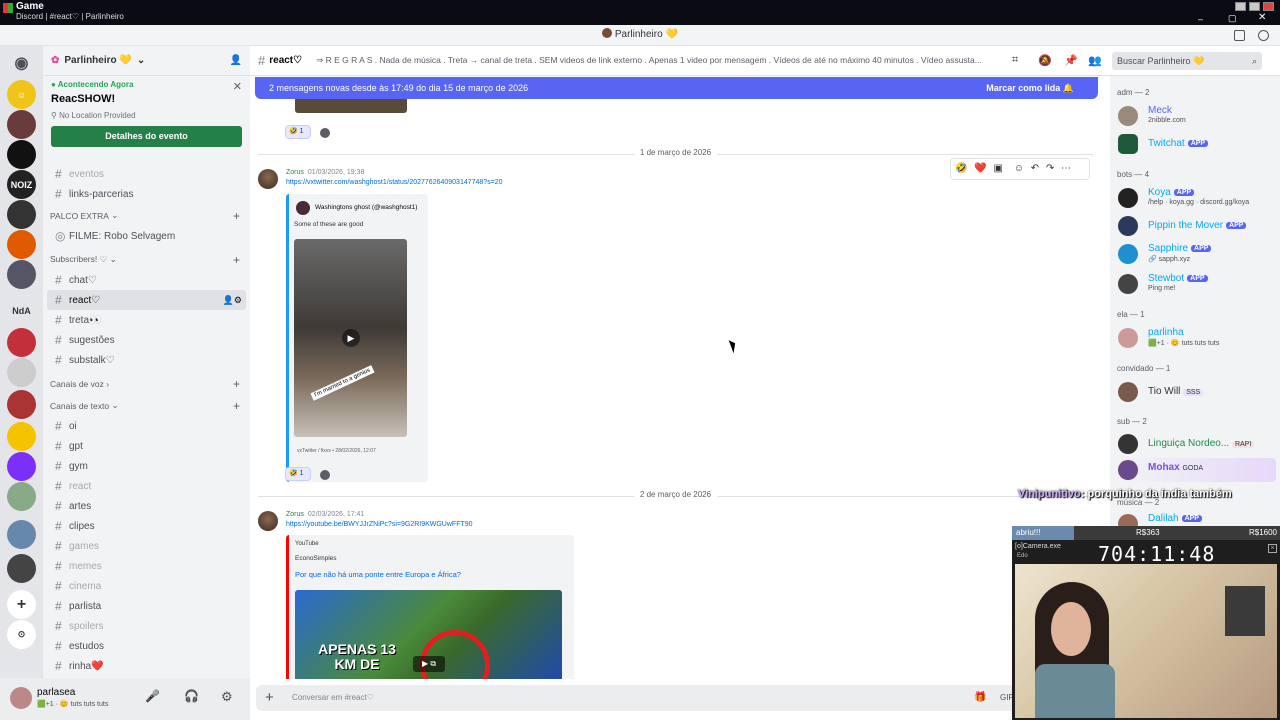 This screenshot has width=1280, height=720. What do you see at coordinates (1197, 470) in the screenshot?
I see `member-mohax: Mohax GODA` at bounding box center [1197, 470].